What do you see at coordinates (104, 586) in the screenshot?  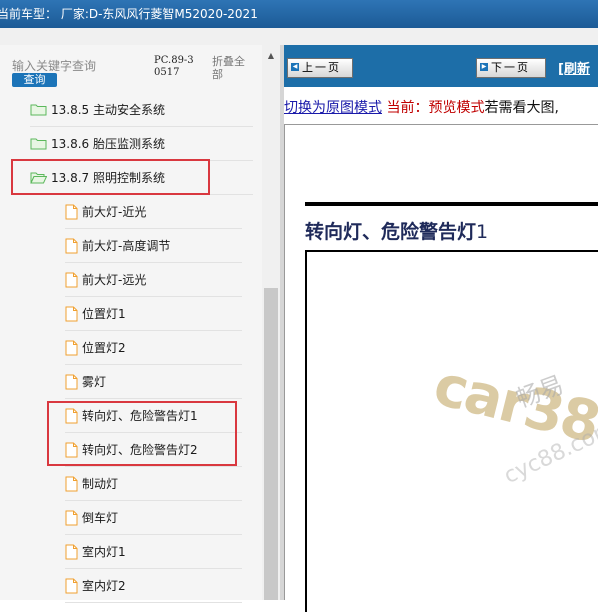 I see `tree-item-label: 室内灯2` at bounding box center [104, 586].